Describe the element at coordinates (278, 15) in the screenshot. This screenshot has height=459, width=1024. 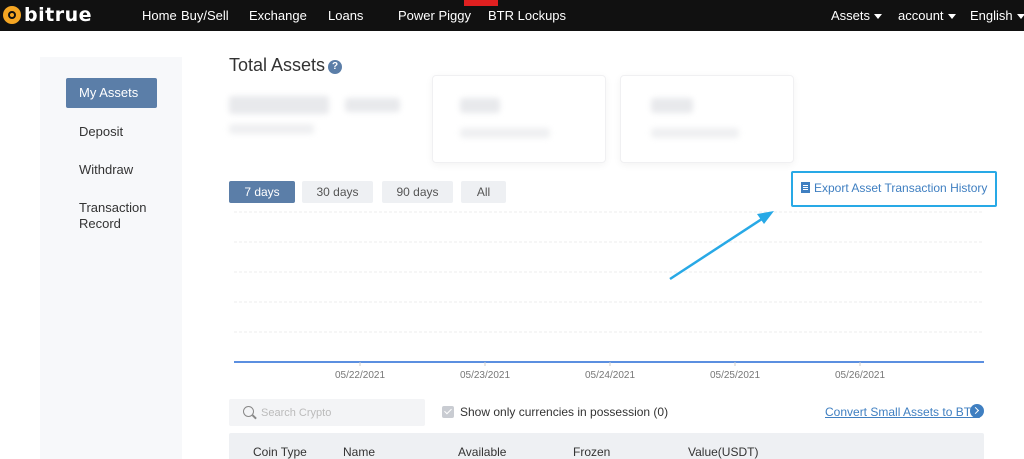
I see `nav-exchange: Exchange` at that location.